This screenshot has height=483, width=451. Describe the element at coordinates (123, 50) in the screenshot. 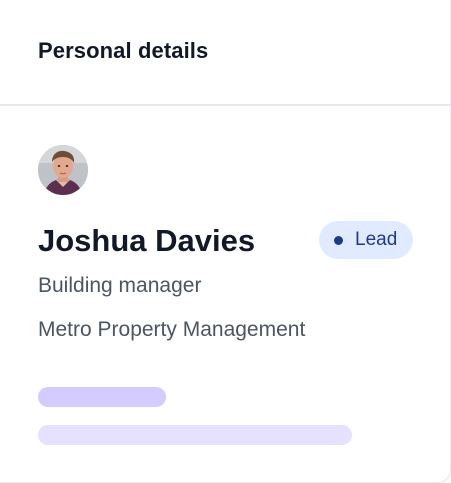

I see `card-title: Personal details` at that location.